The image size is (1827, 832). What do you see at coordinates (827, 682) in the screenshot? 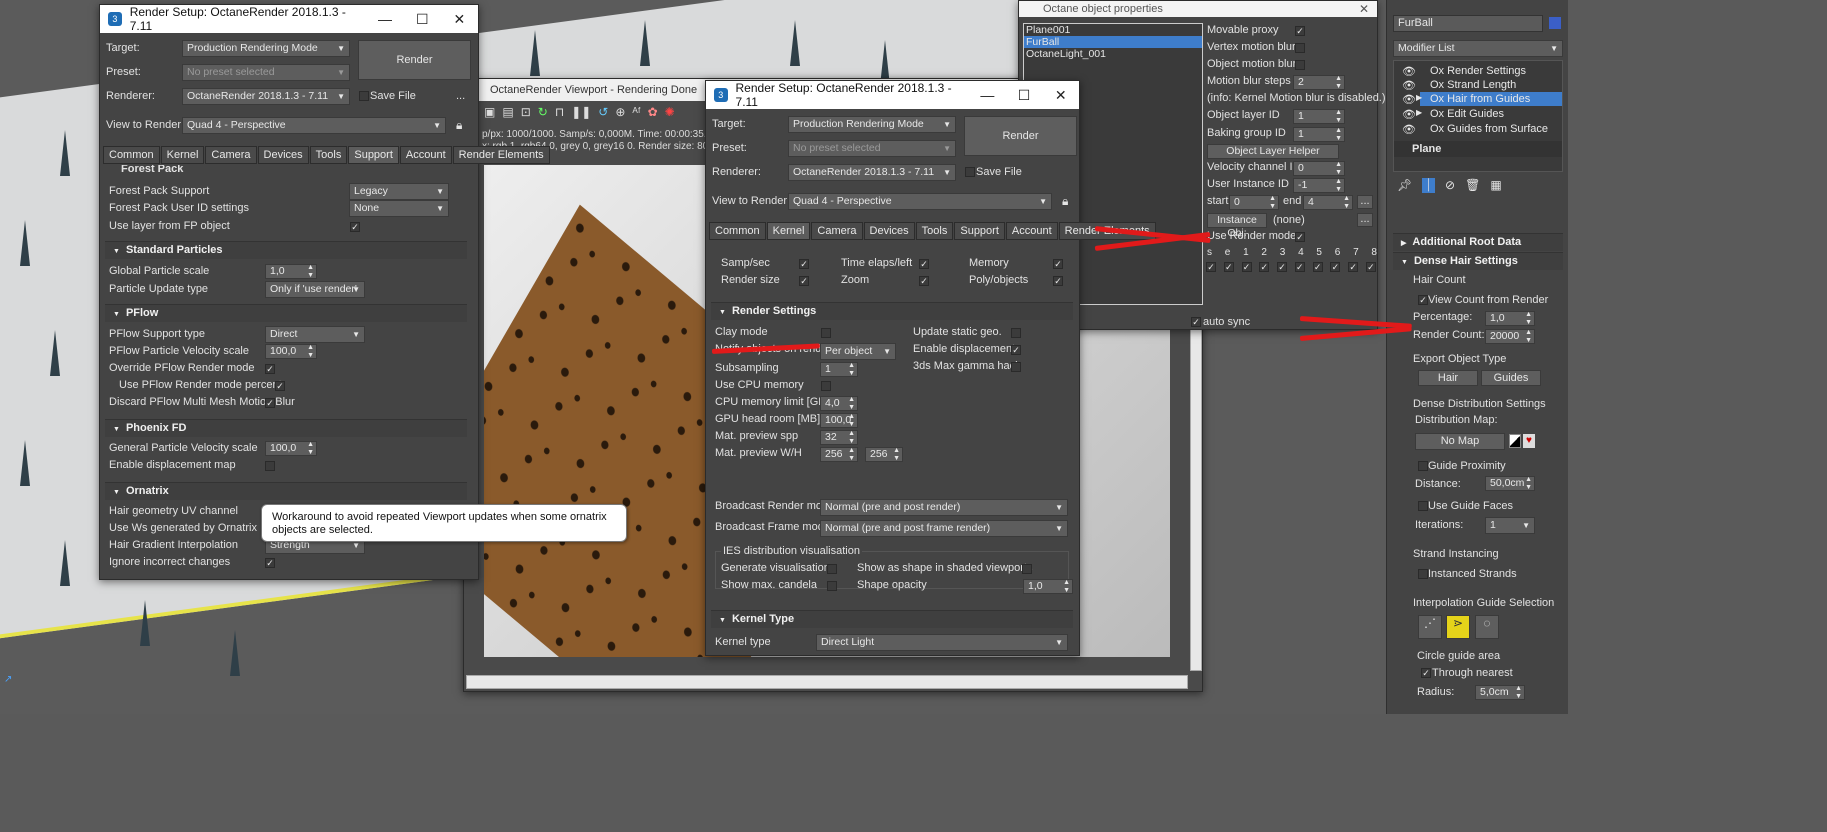
I see `horizontal-scrollbar` at bounding box center [827, 682].